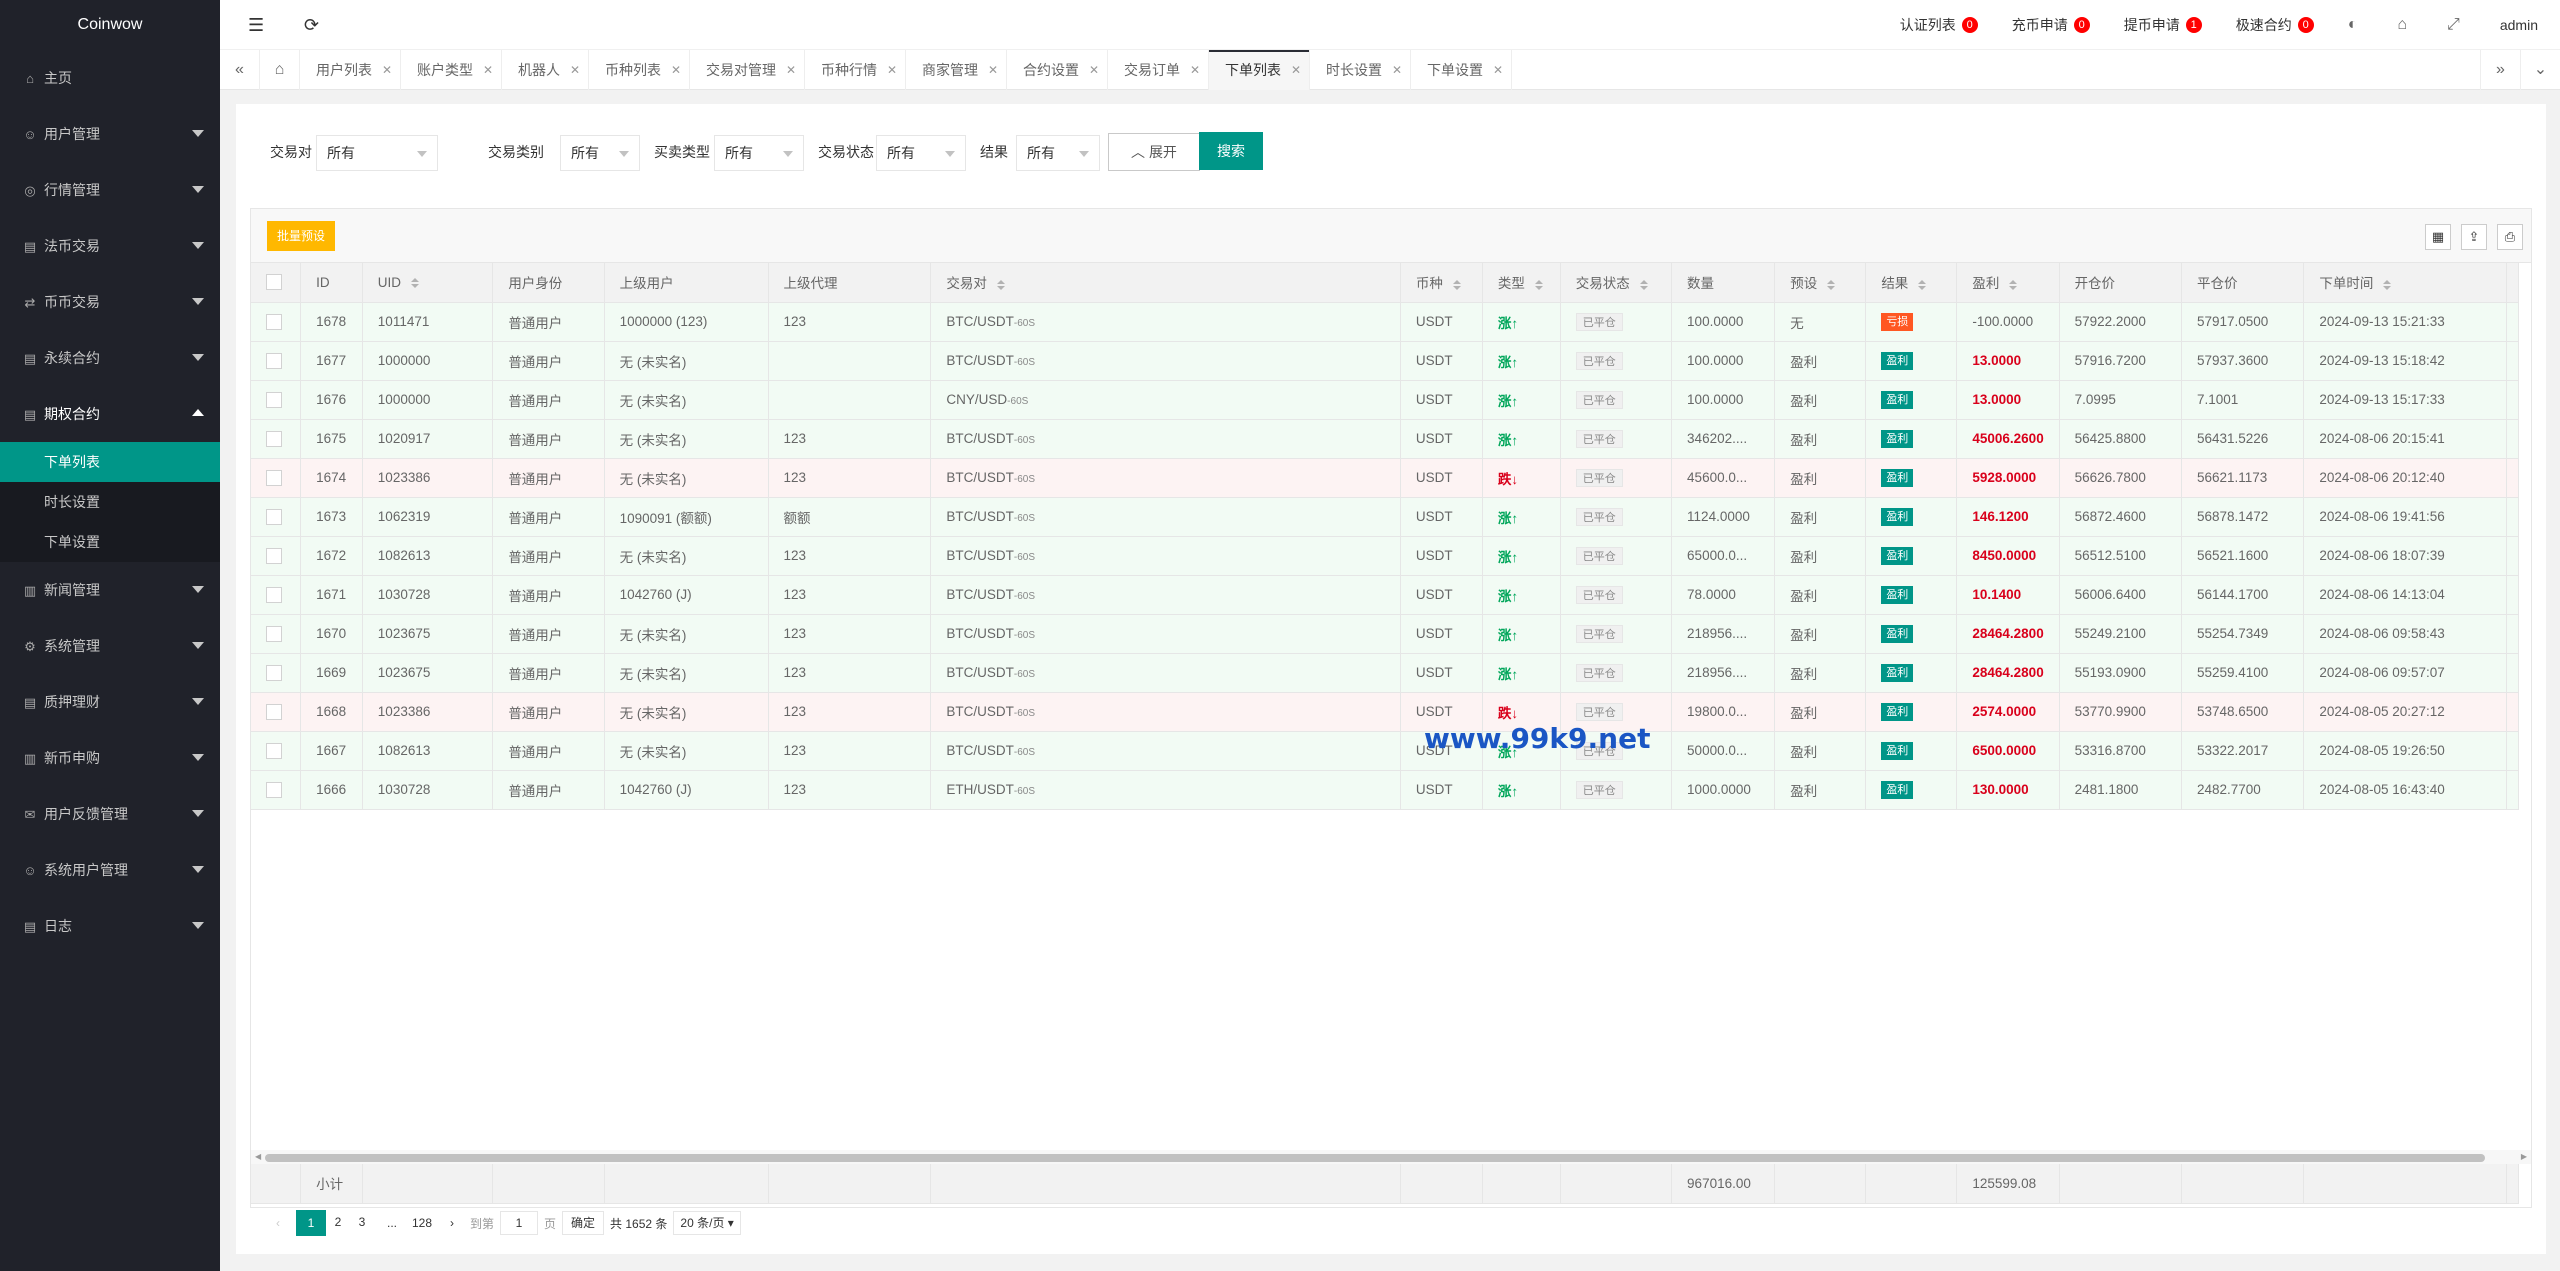 The image size is (2560, 1271). Describe the element at coordinates (639, 70) in the screenshot. I see `tab: 币种列表 ✕` at that location.